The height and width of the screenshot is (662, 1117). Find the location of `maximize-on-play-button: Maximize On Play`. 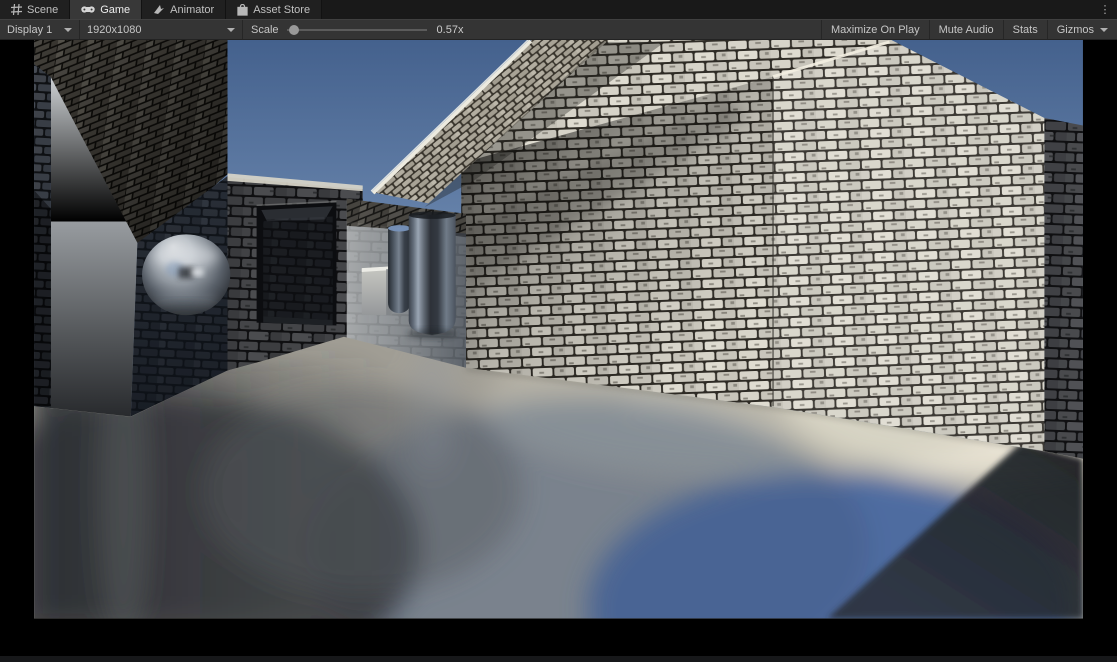

maximize-on-play-button: Maximize On Play is located at coordinates (874, 29).